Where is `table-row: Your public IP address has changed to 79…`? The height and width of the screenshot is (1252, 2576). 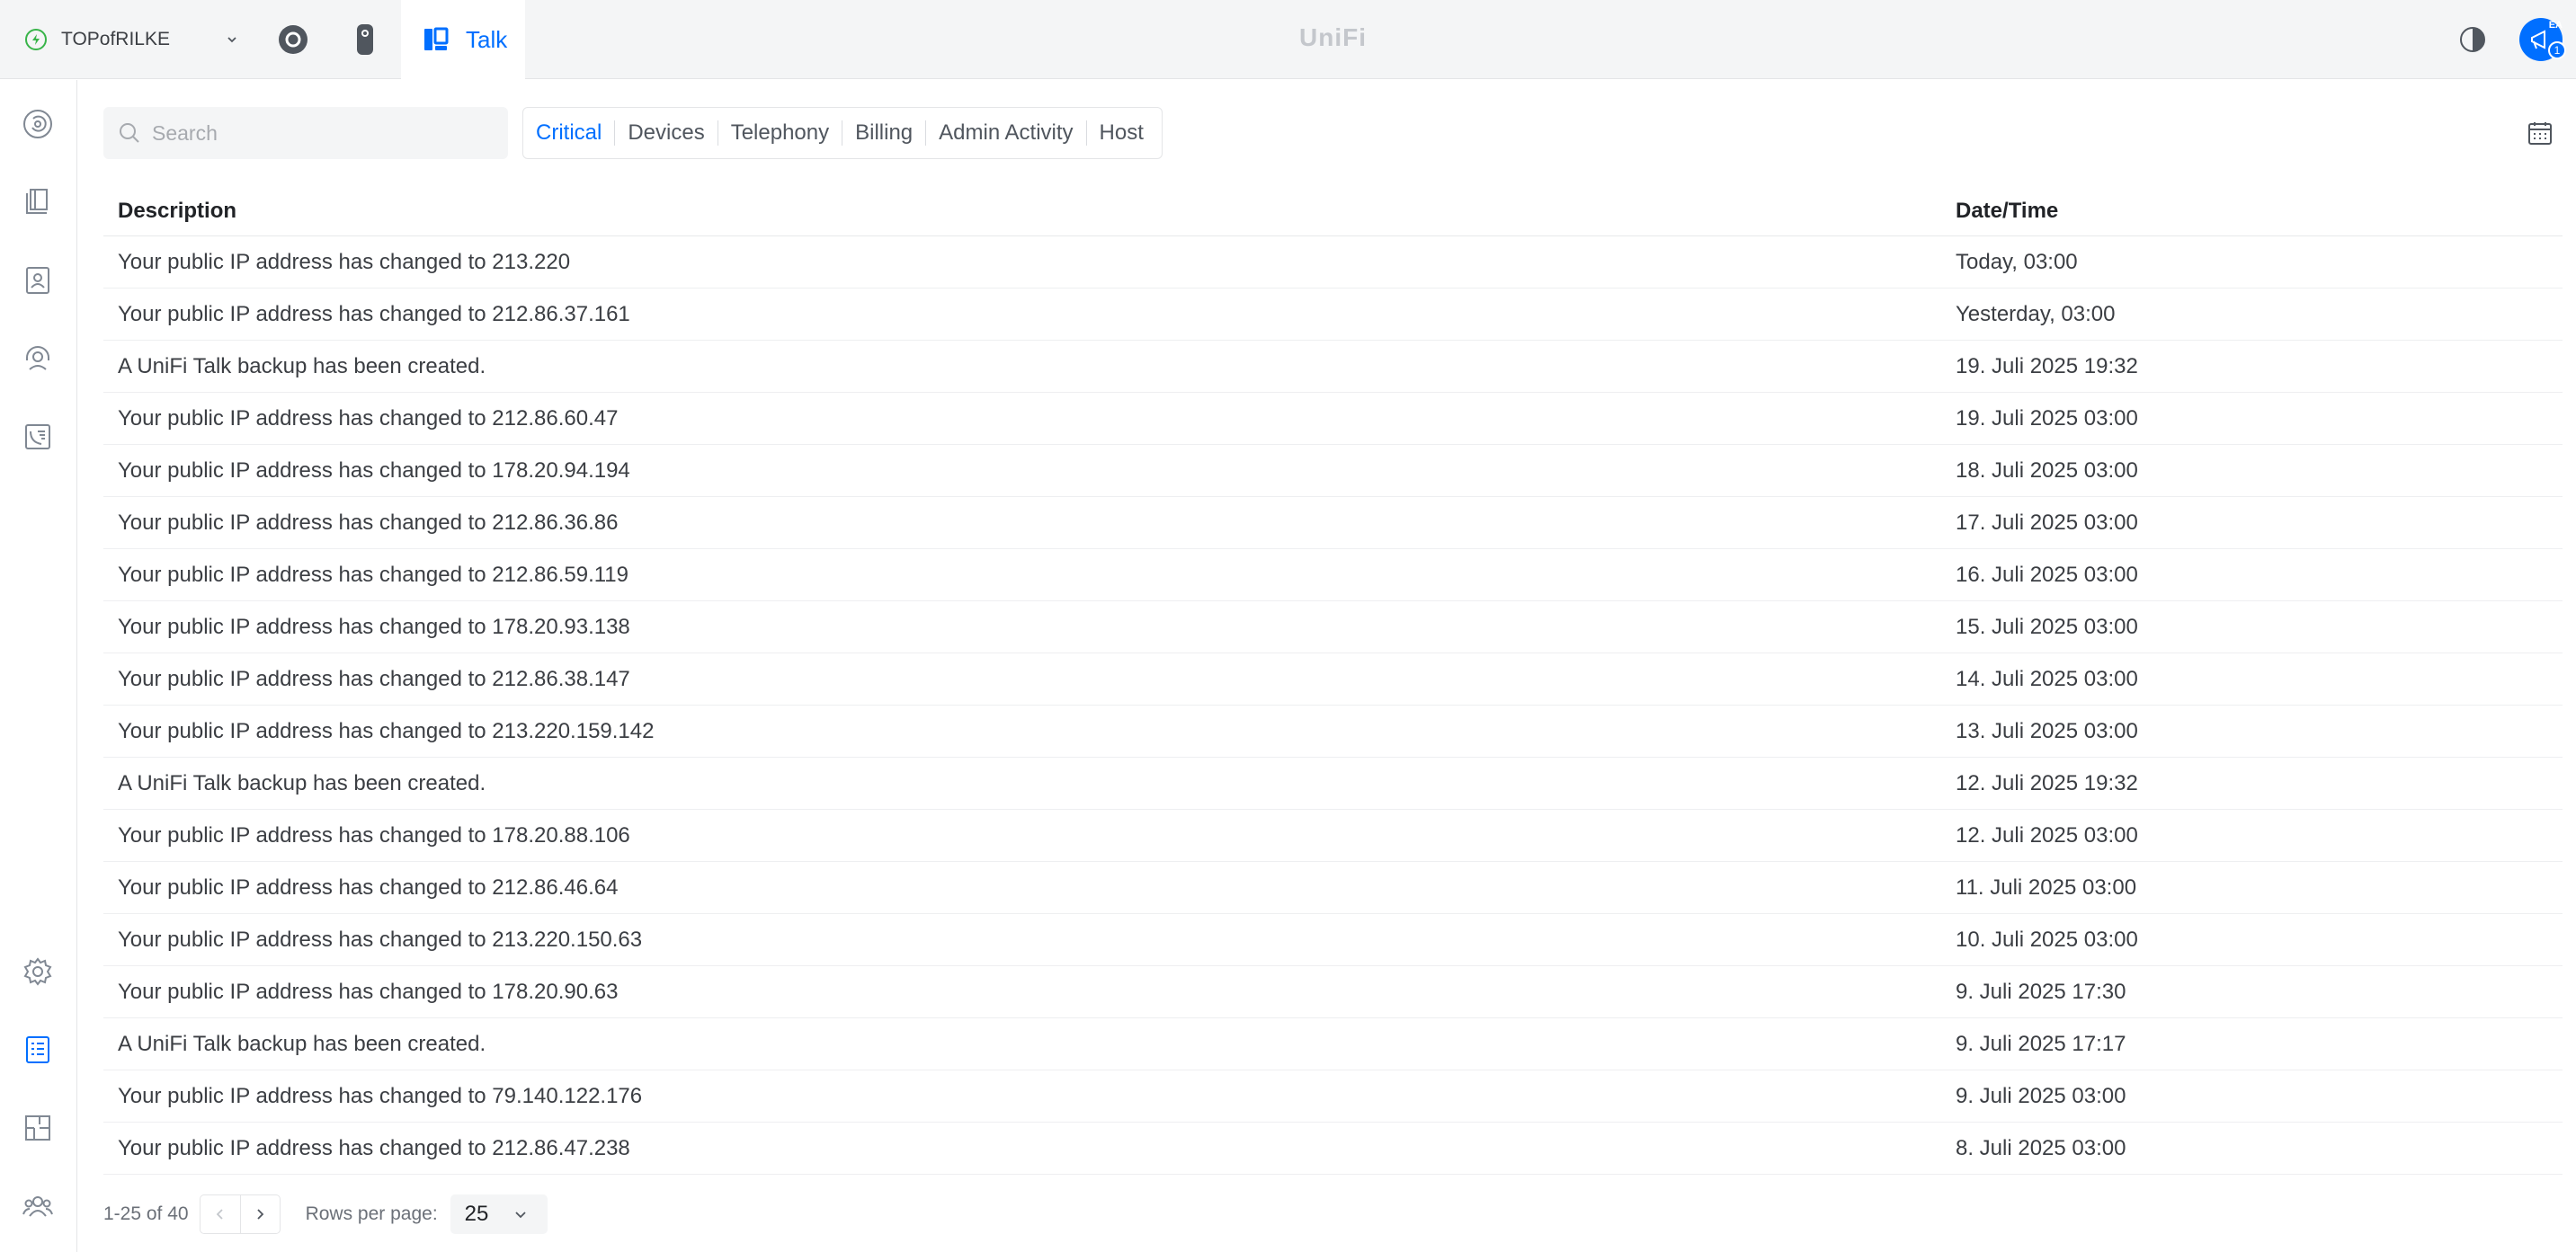
table-row: Your public IP address has changed to 79… is located at coordinates (1333, 1096).